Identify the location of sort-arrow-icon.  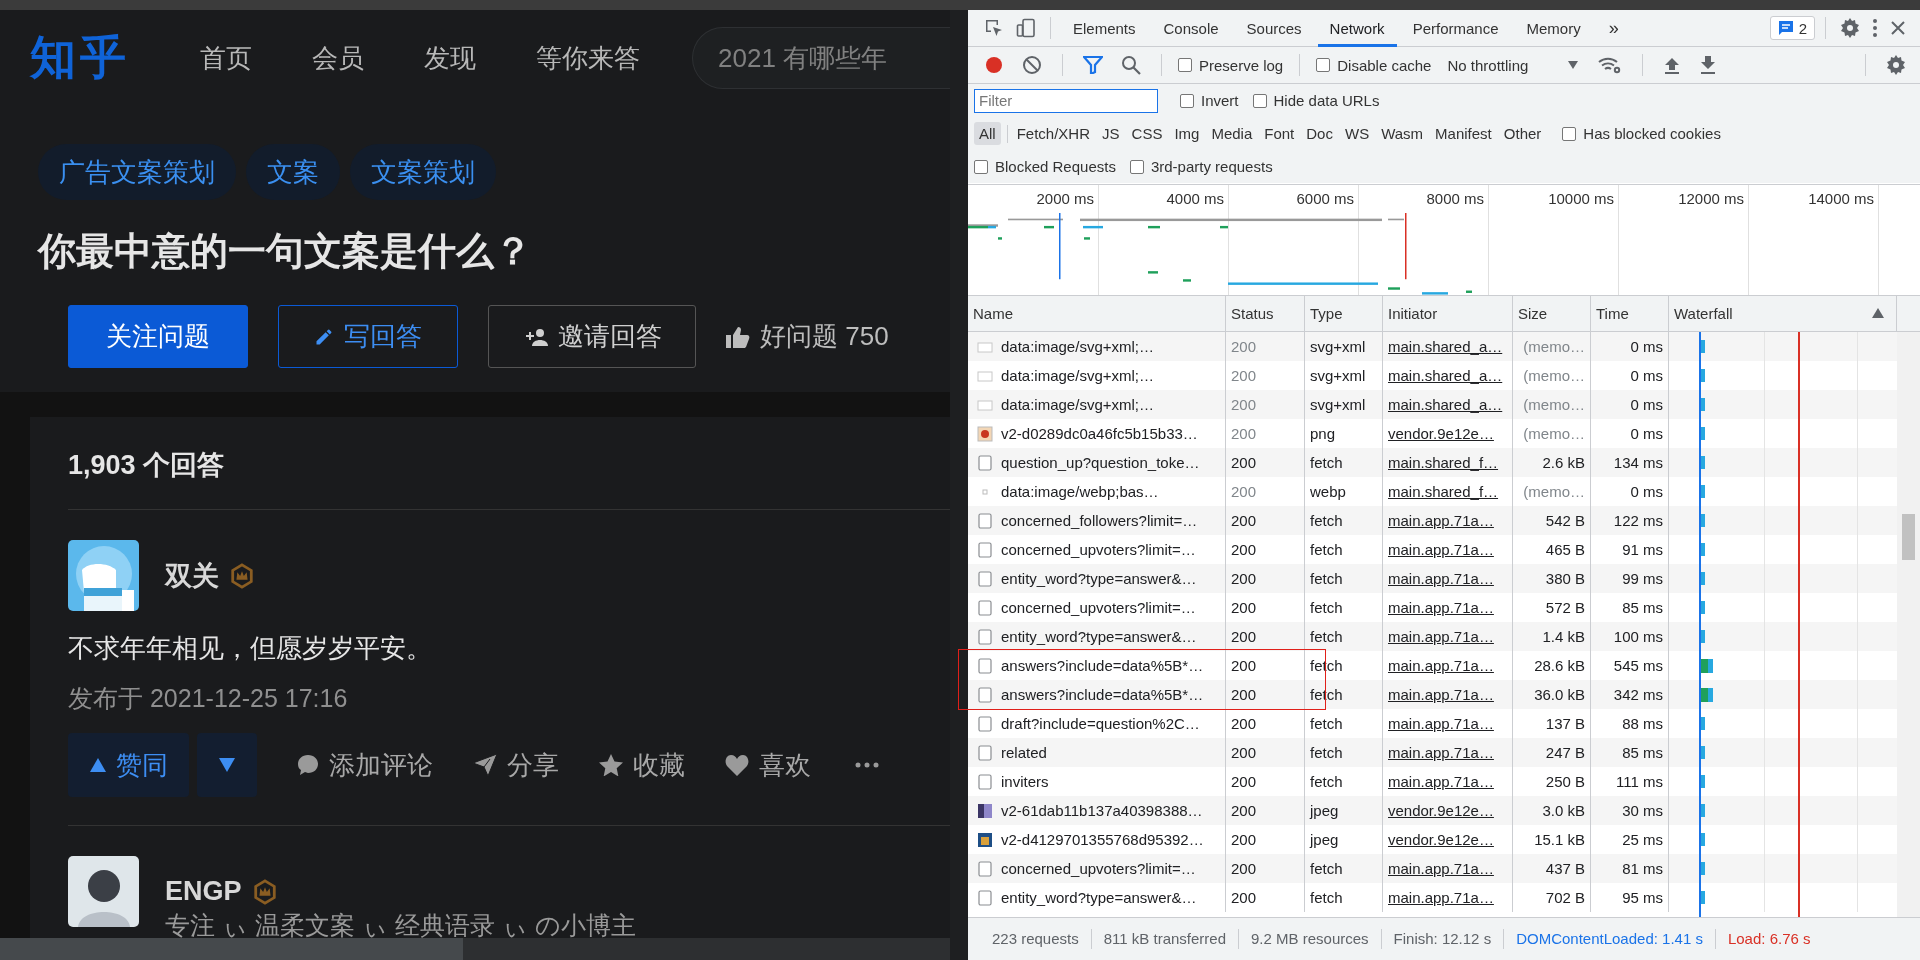
(1878, 313).